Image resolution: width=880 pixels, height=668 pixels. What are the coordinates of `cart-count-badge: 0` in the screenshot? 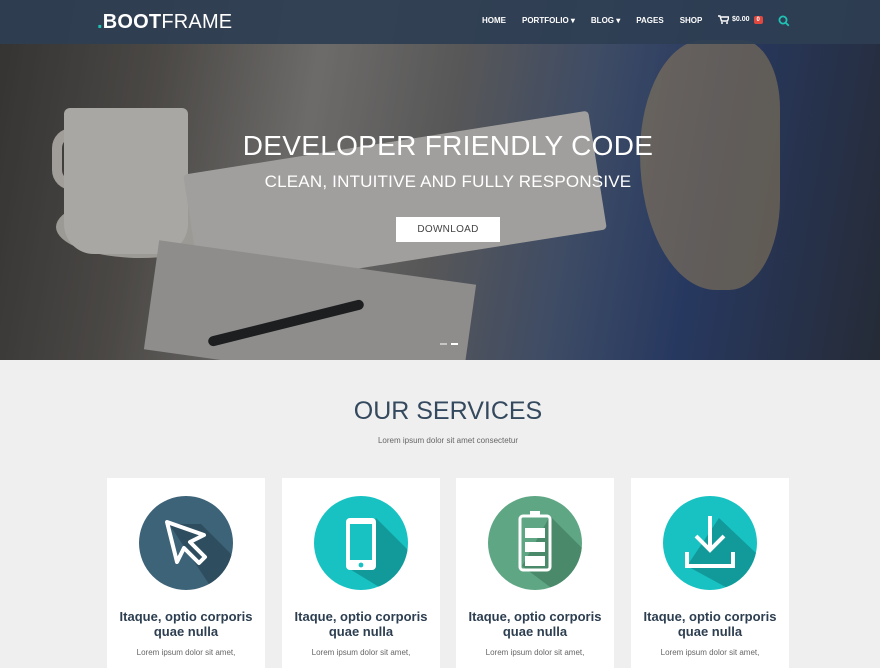 It's located at (758, 19).